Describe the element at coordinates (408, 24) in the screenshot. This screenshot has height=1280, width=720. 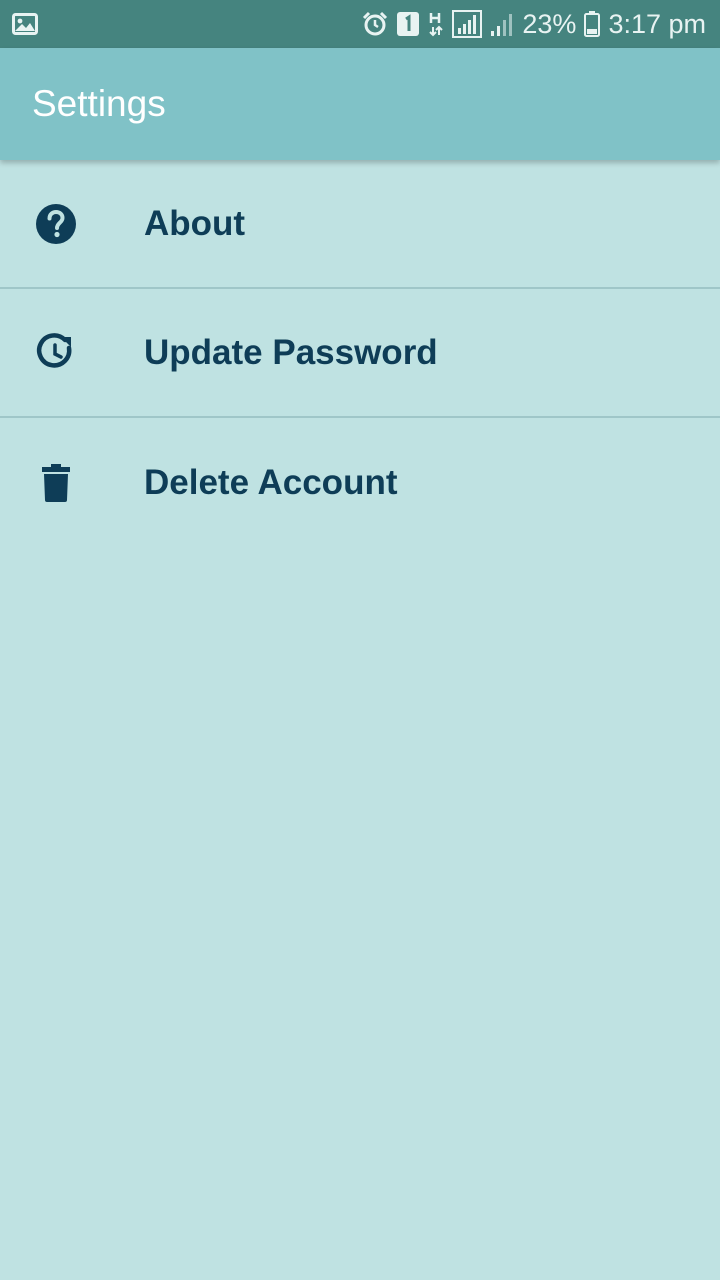
I see `sim-1-icon` at that location.